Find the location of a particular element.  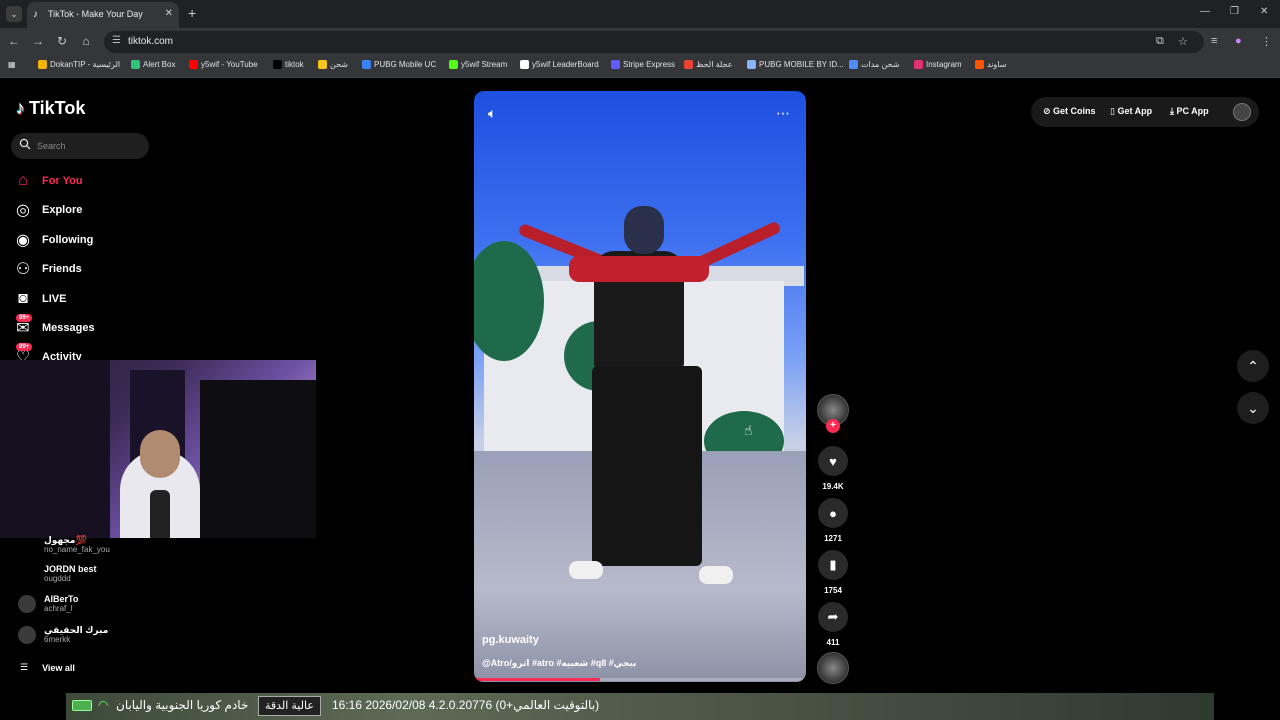

nav-item-messages: ✉ 99+ Messages is located at coordinates (54, 325).